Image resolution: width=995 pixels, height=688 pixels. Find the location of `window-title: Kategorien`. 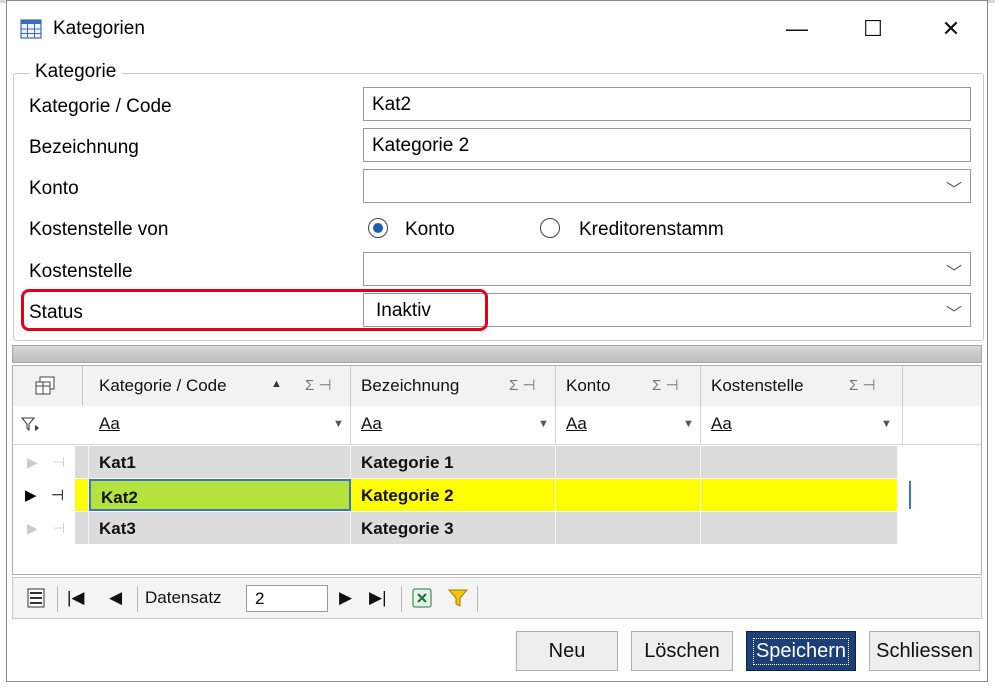

window-title: Kategorien is located at coordinates (99, 28).